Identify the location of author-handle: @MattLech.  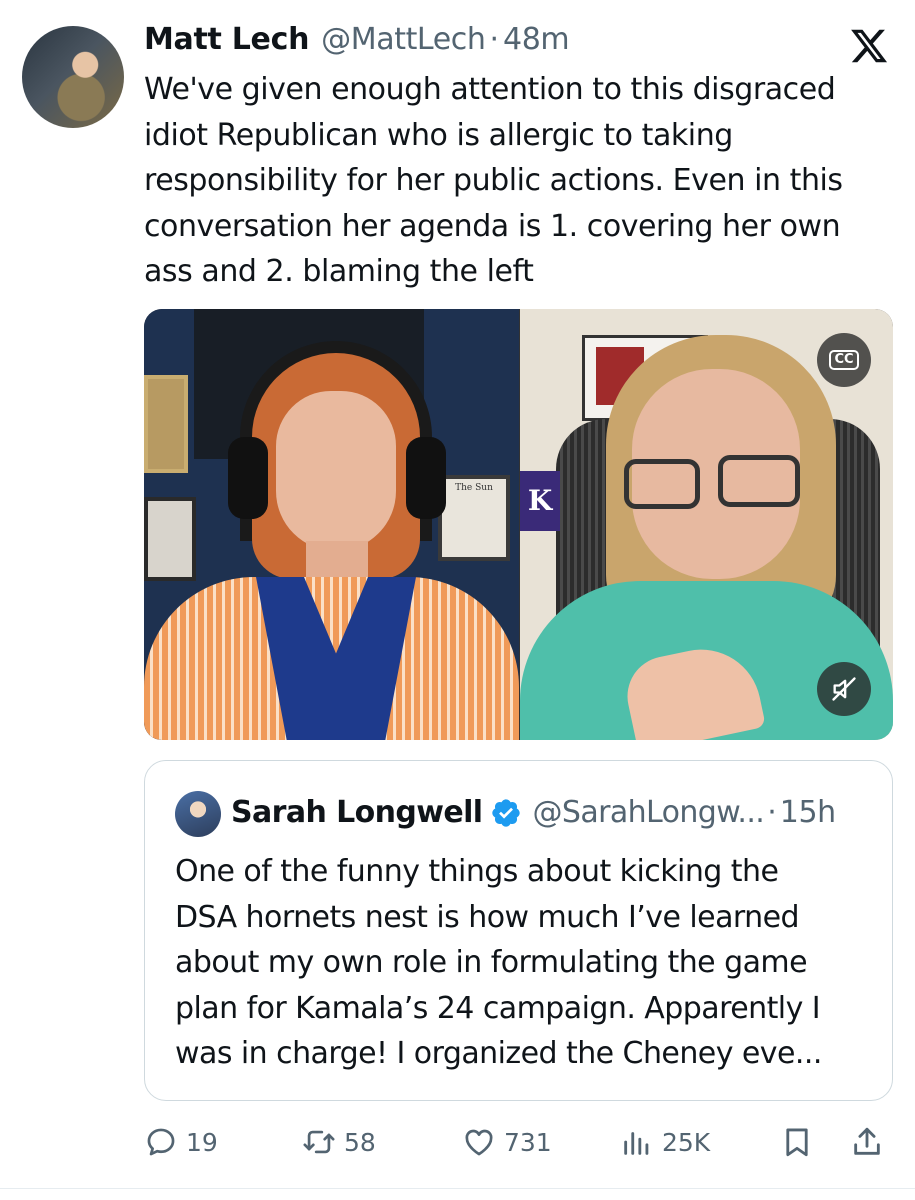
(403, 39).